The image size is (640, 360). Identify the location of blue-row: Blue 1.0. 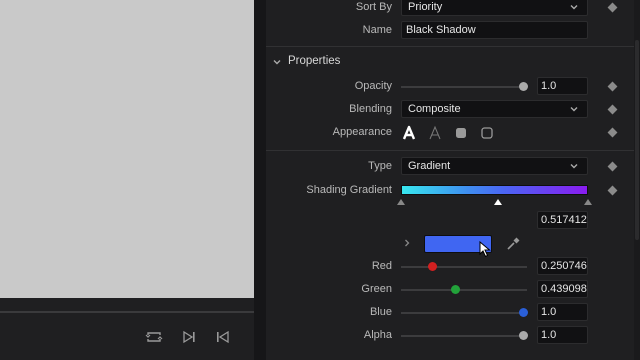
(453, 313).